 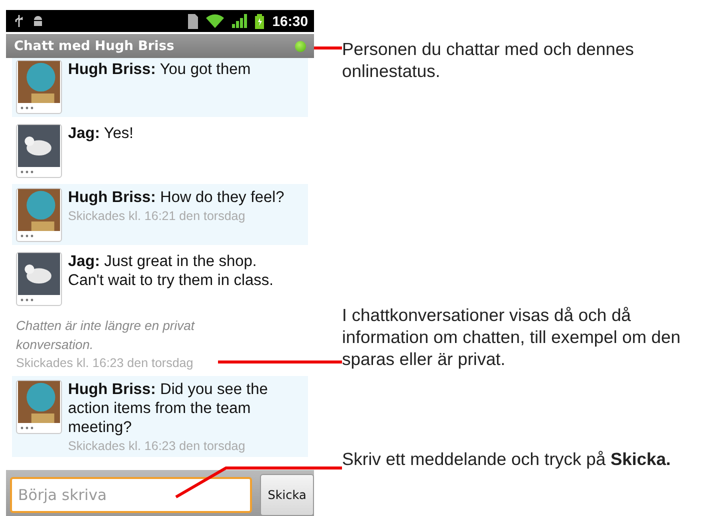 What do you see at coordinates (290, 21) in the screenshot?
I see `status-time: 16:30` at bounding box center [290, 21].